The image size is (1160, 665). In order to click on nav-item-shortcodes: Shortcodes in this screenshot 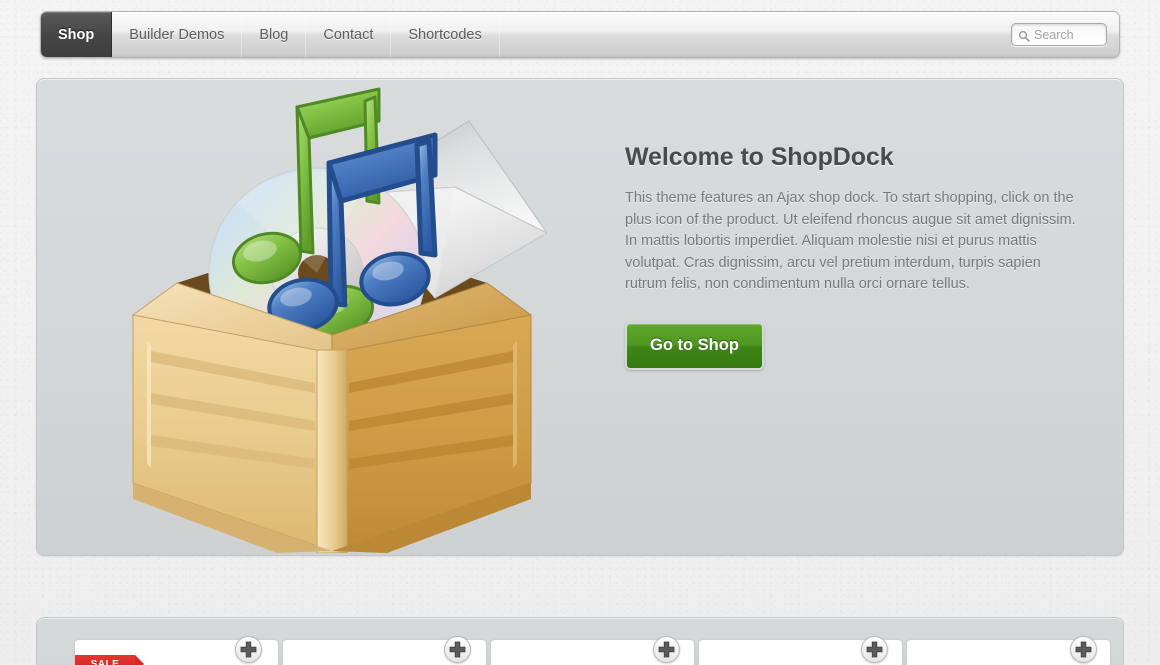, I will do `click(445, 34)`.